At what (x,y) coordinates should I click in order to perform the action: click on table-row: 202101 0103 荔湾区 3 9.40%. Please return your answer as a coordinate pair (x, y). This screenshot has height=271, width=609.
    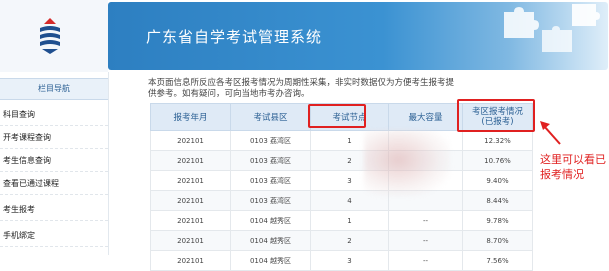
    Looking at the image, I should click on (341, 180).